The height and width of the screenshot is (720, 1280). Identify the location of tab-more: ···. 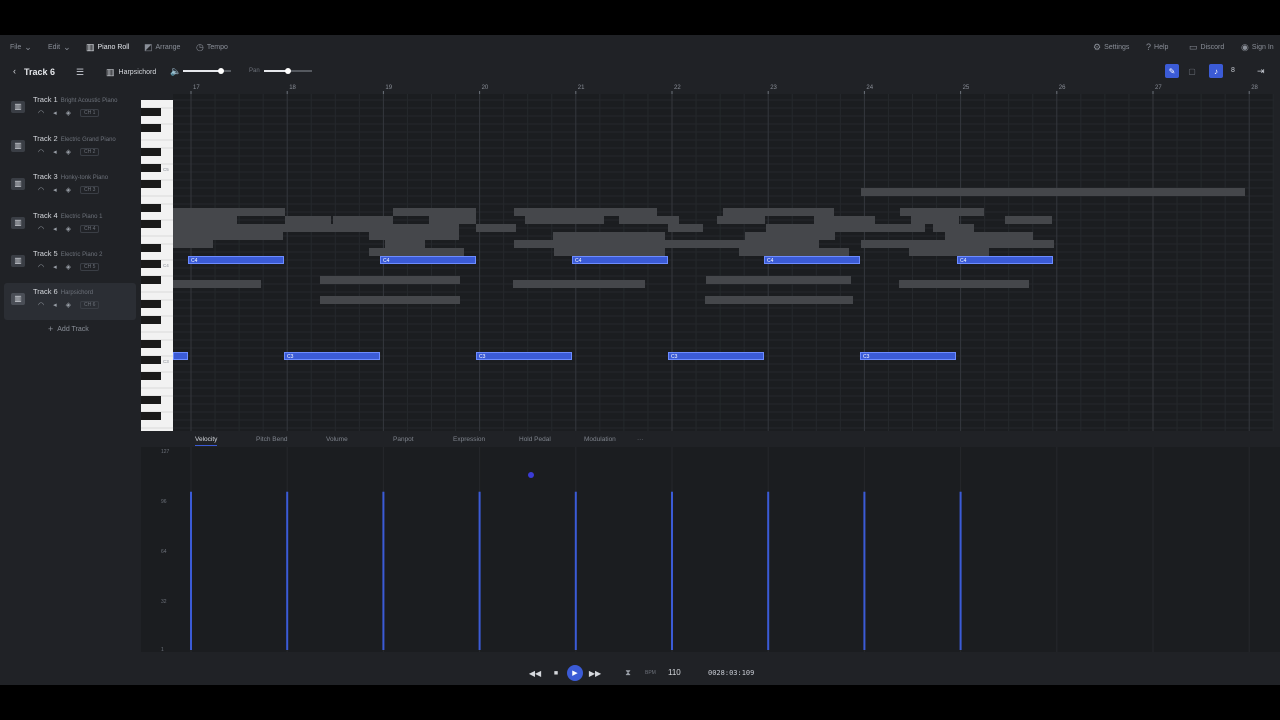
(640, 439).